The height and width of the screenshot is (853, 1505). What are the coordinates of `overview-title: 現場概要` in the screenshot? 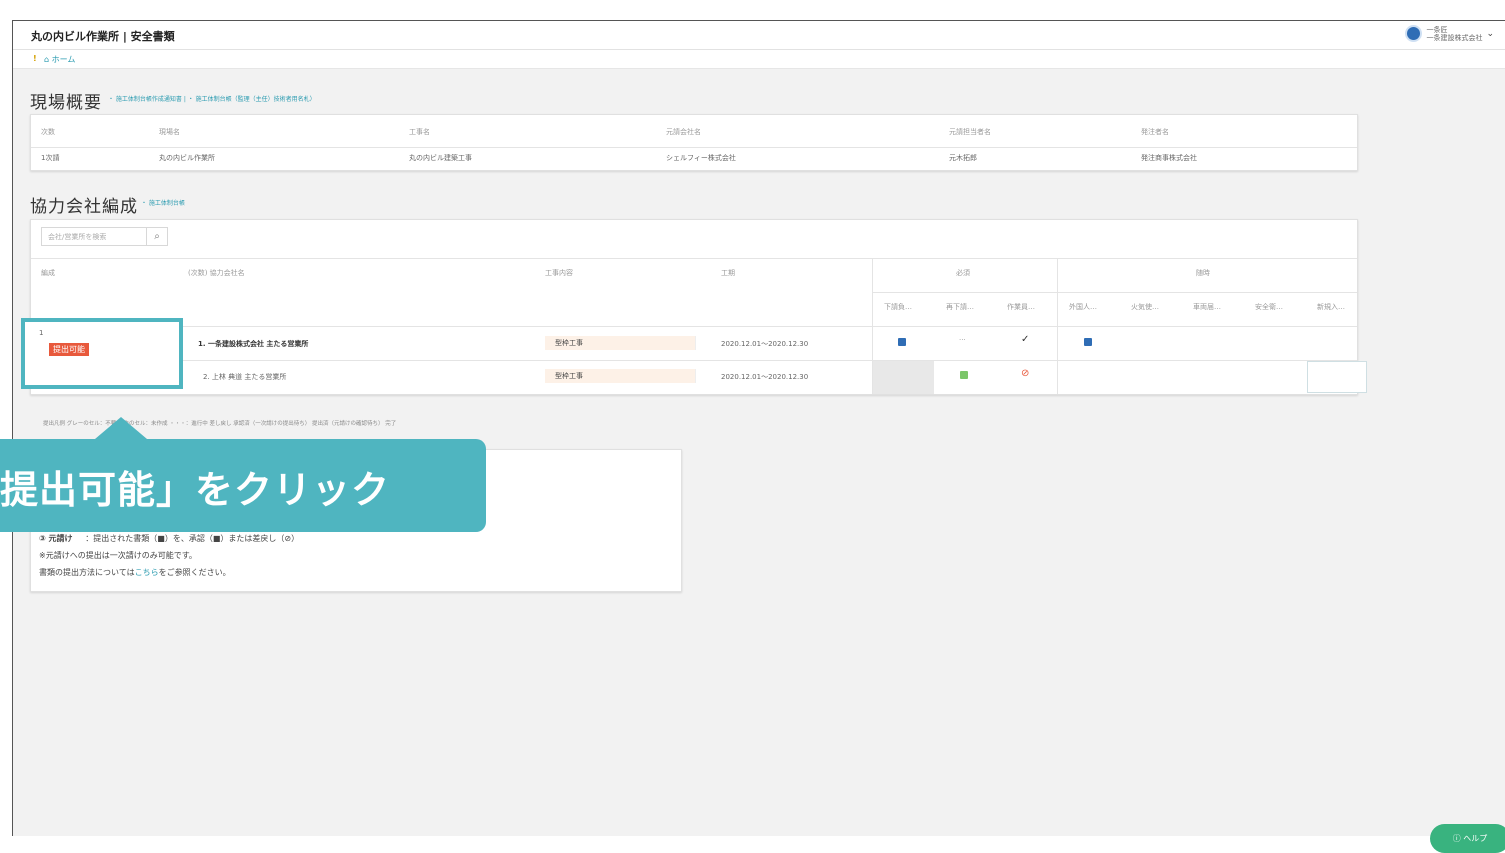 It's located at (66, 103).